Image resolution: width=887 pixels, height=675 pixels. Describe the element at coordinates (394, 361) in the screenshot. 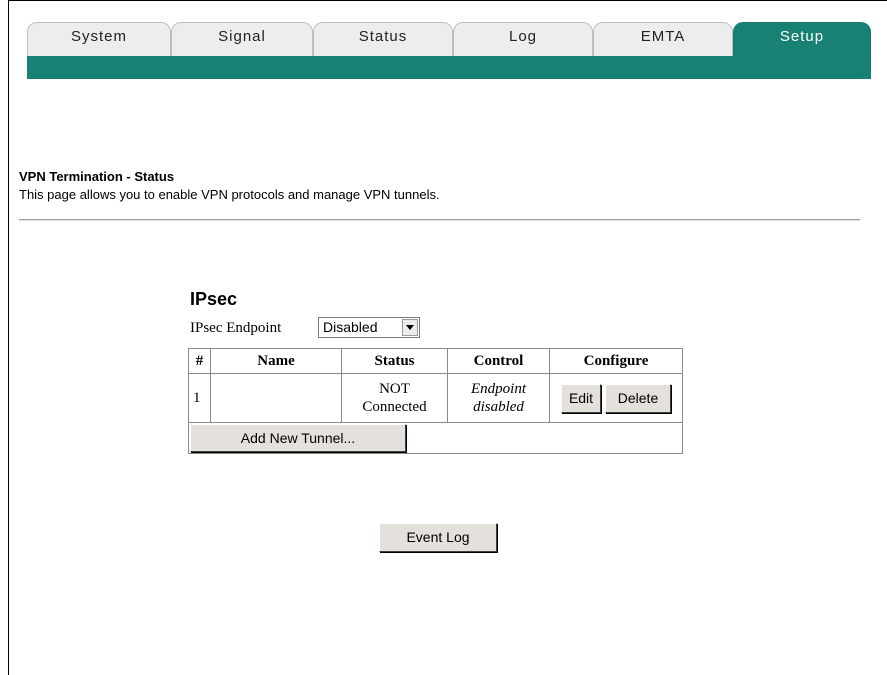

I see `header-status: Status` at that location.